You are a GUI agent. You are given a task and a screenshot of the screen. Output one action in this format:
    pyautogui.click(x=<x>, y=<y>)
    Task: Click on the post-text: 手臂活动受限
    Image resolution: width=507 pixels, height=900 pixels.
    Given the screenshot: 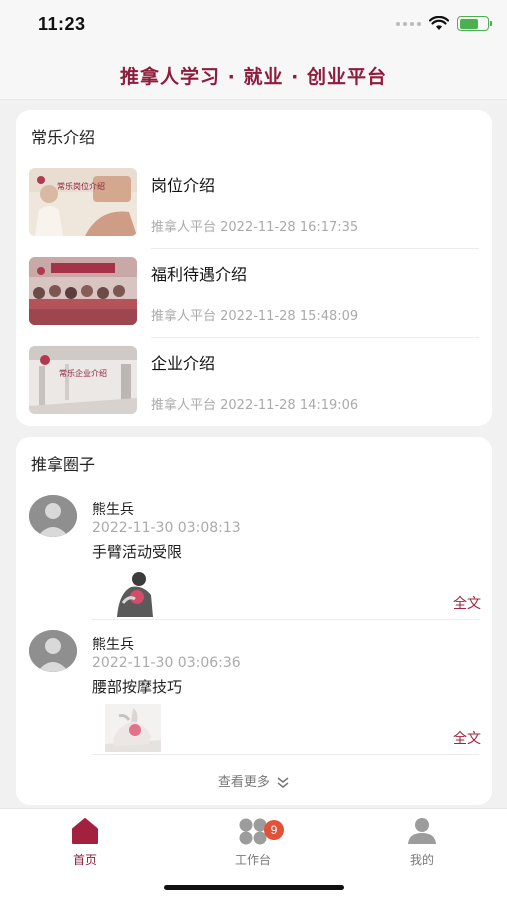 What is the action you would take?
    pyautogui.click(x=137, y=552)
    